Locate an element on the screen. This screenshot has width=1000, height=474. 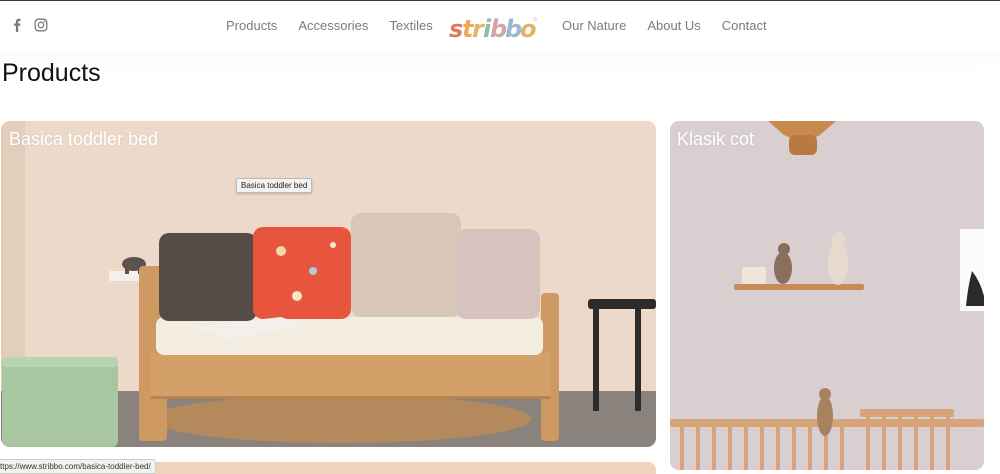
primary-nav-right: Our Nature About Us Contact is located at coordinates (664, 25).